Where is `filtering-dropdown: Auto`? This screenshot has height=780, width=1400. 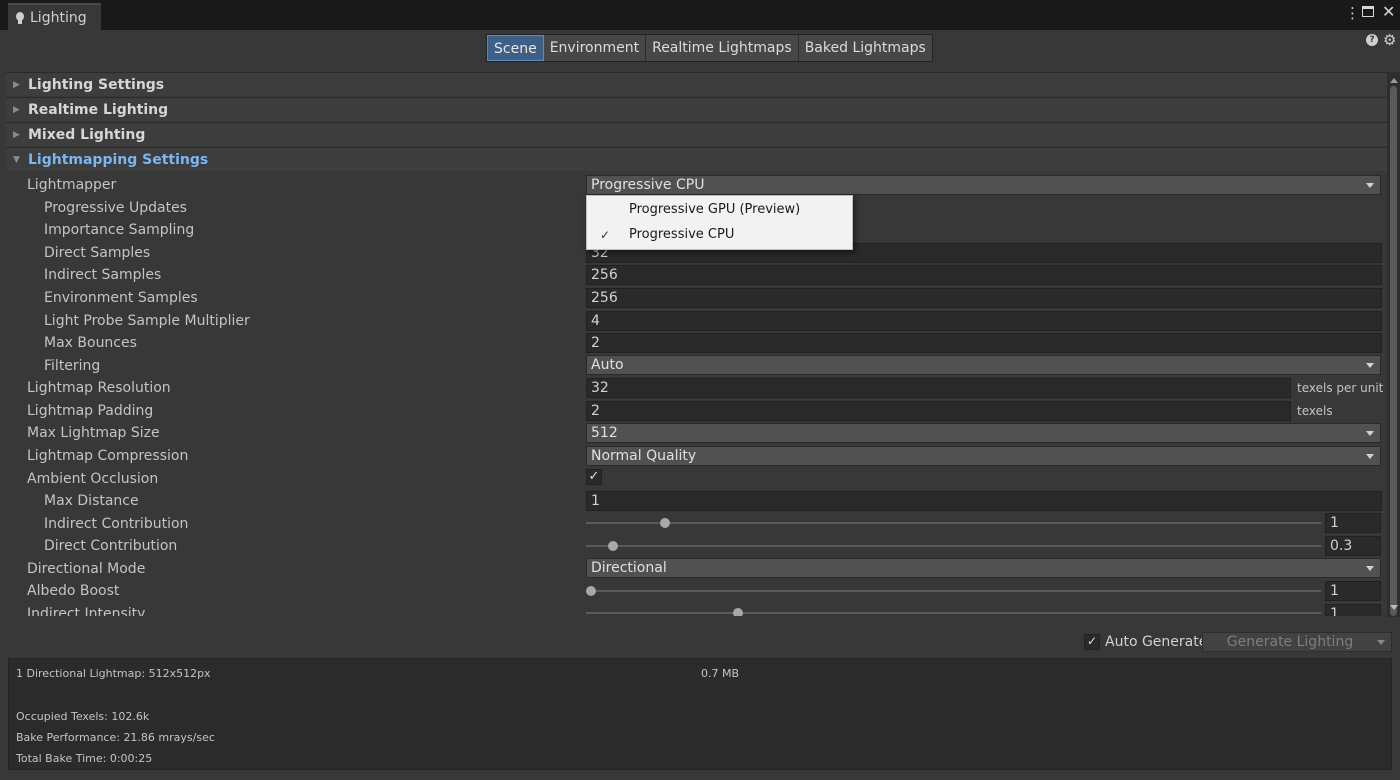 filtering-dropdown: Auto is located at coordinates (983, 365).